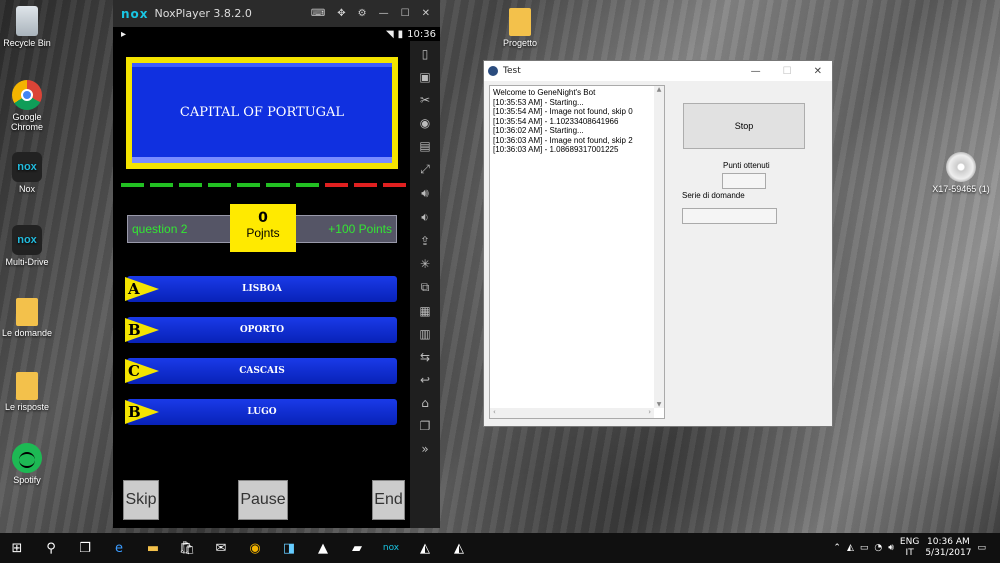 This screenshot has width=1000, height=563. What do you see at coordinates (425, 217) in the screenshot?
I see `volume-down-icon: 🔉︎` at bounding box center [425, 217].